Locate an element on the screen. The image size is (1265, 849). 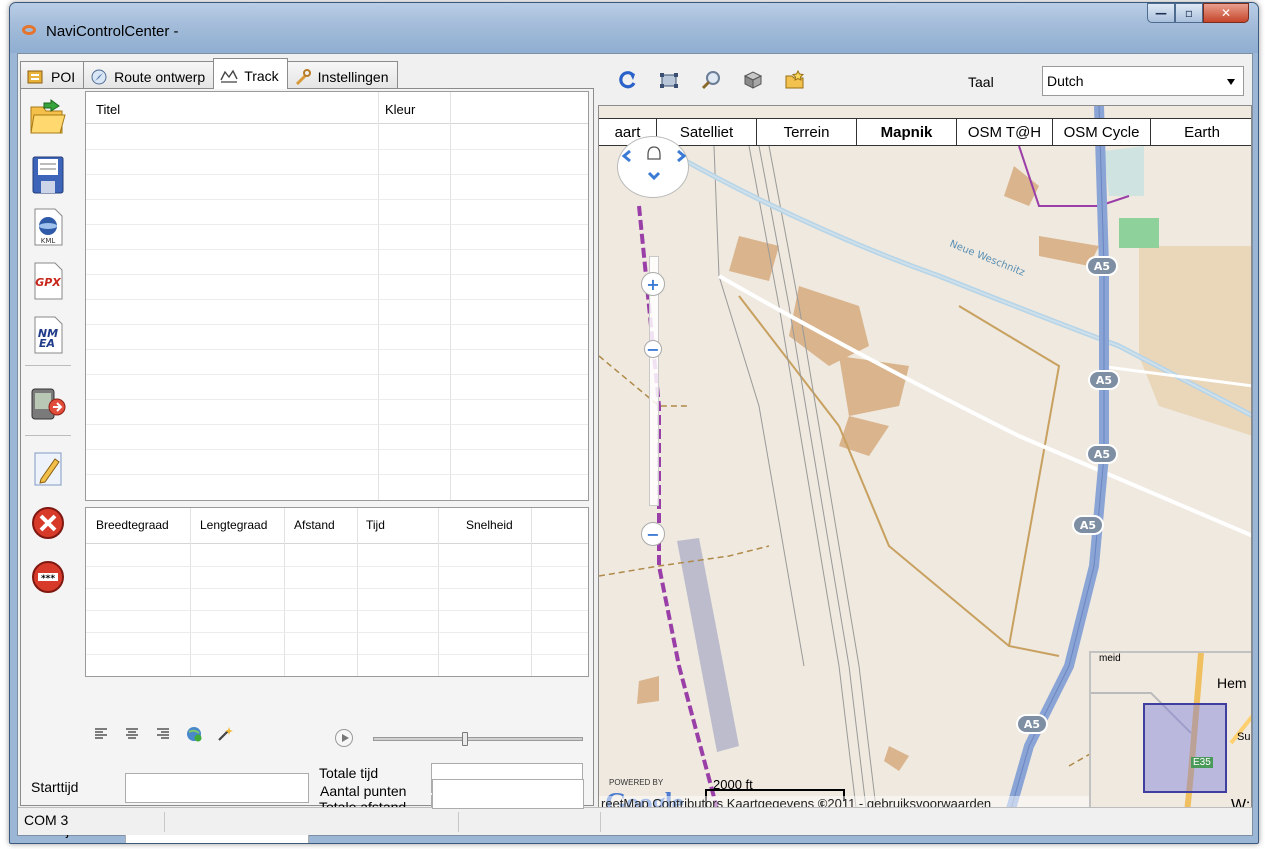
align-left-icon is located at coordinates (101, 734).